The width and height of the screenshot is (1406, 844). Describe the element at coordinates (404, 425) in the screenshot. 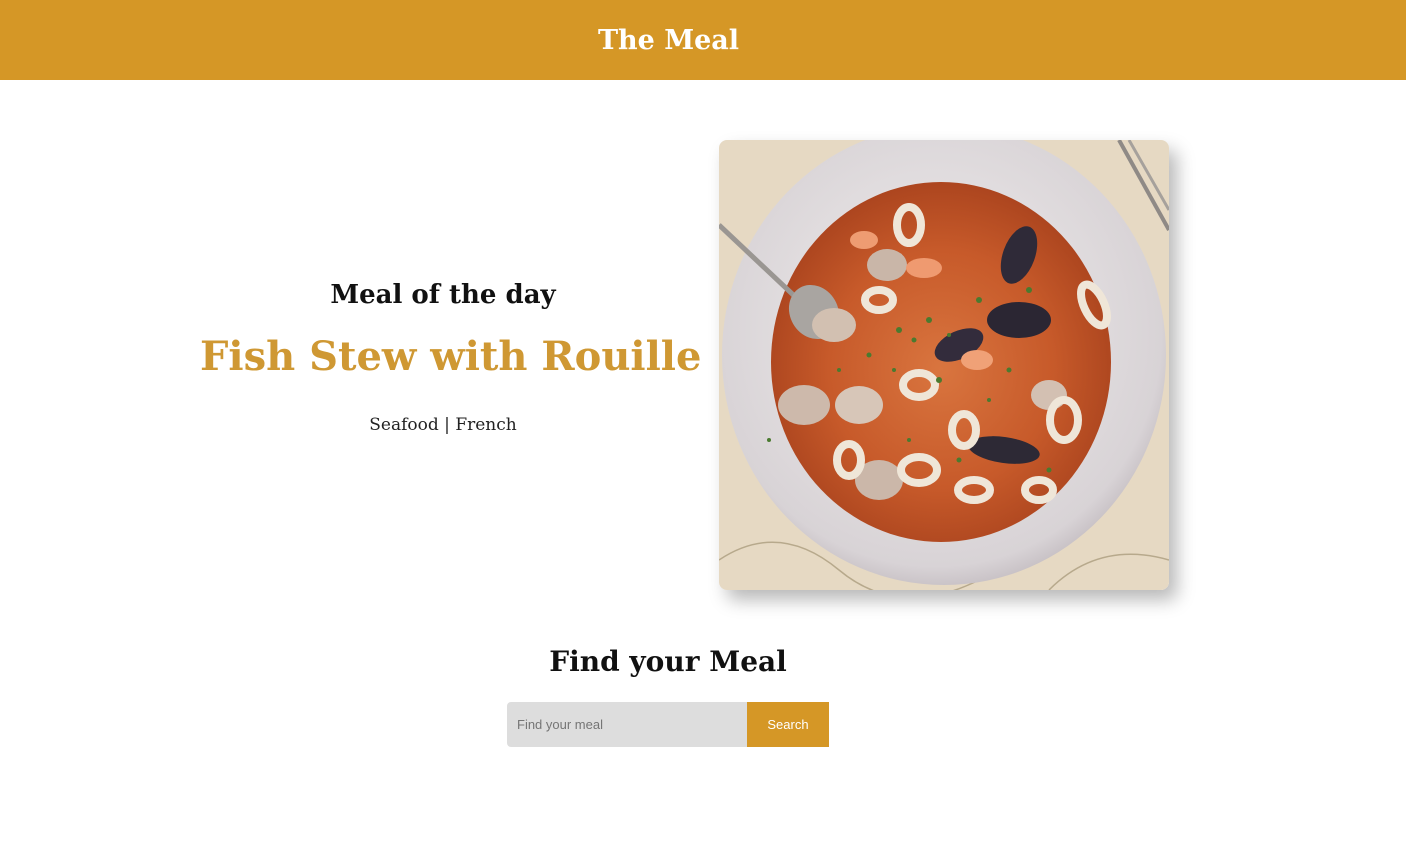

I see `meal-category: Seafood` at that location.